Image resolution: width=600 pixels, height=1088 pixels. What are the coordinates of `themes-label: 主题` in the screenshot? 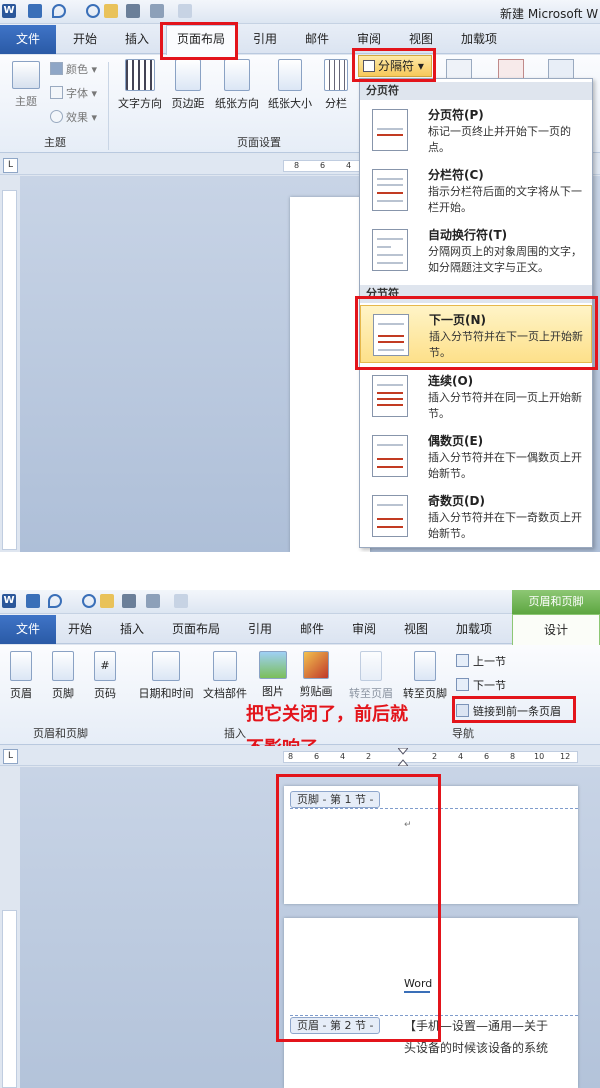 It's located at (26, 101).